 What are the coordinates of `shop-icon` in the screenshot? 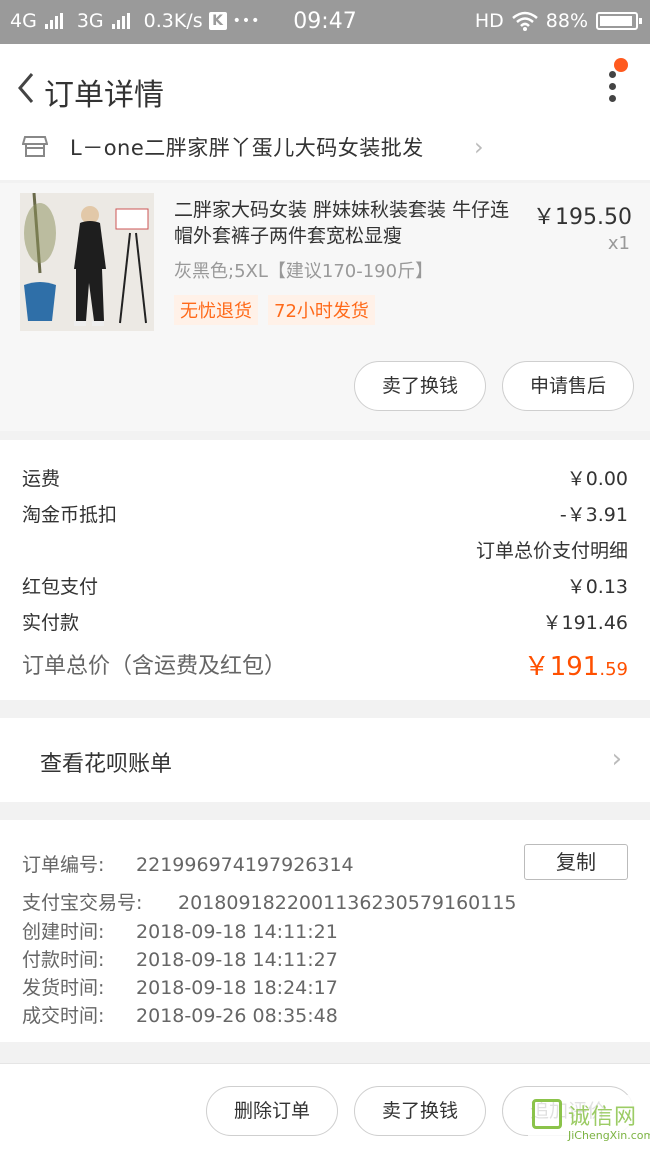 It's located at (35, 146).